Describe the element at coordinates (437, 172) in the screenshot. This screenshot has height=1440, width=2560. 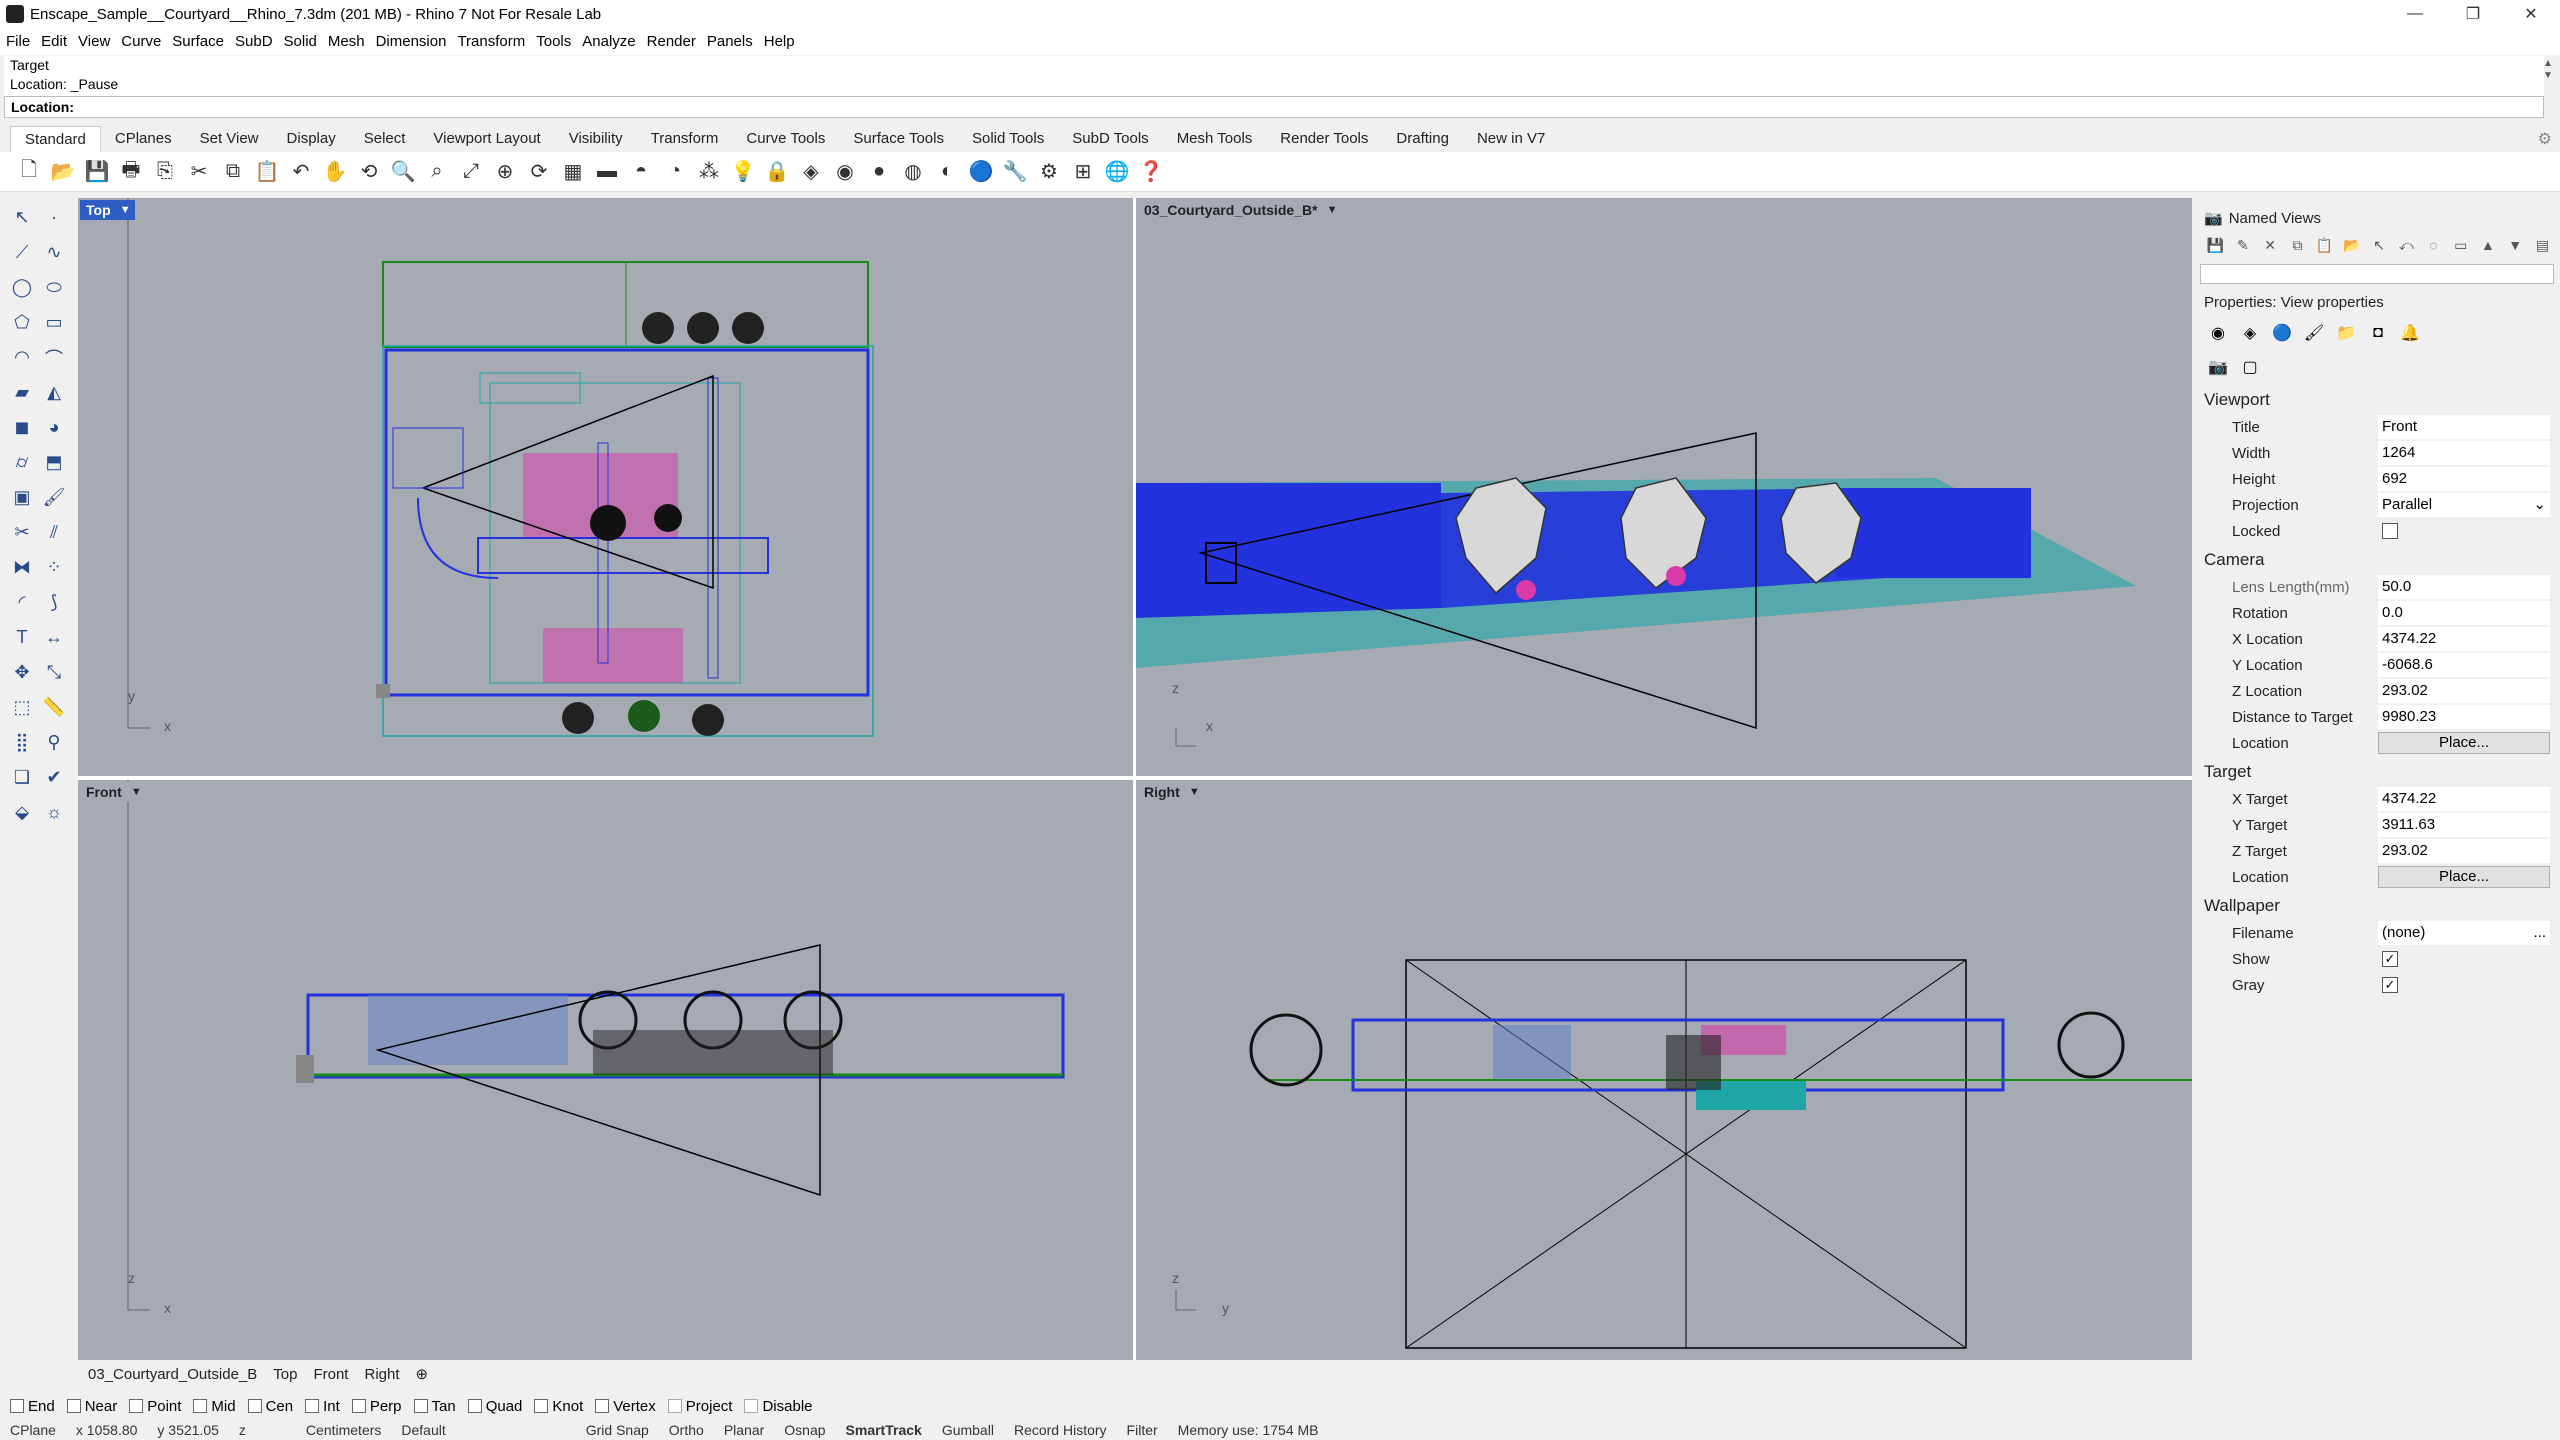
I see `zoom-window-icon: ⌕` at that location.